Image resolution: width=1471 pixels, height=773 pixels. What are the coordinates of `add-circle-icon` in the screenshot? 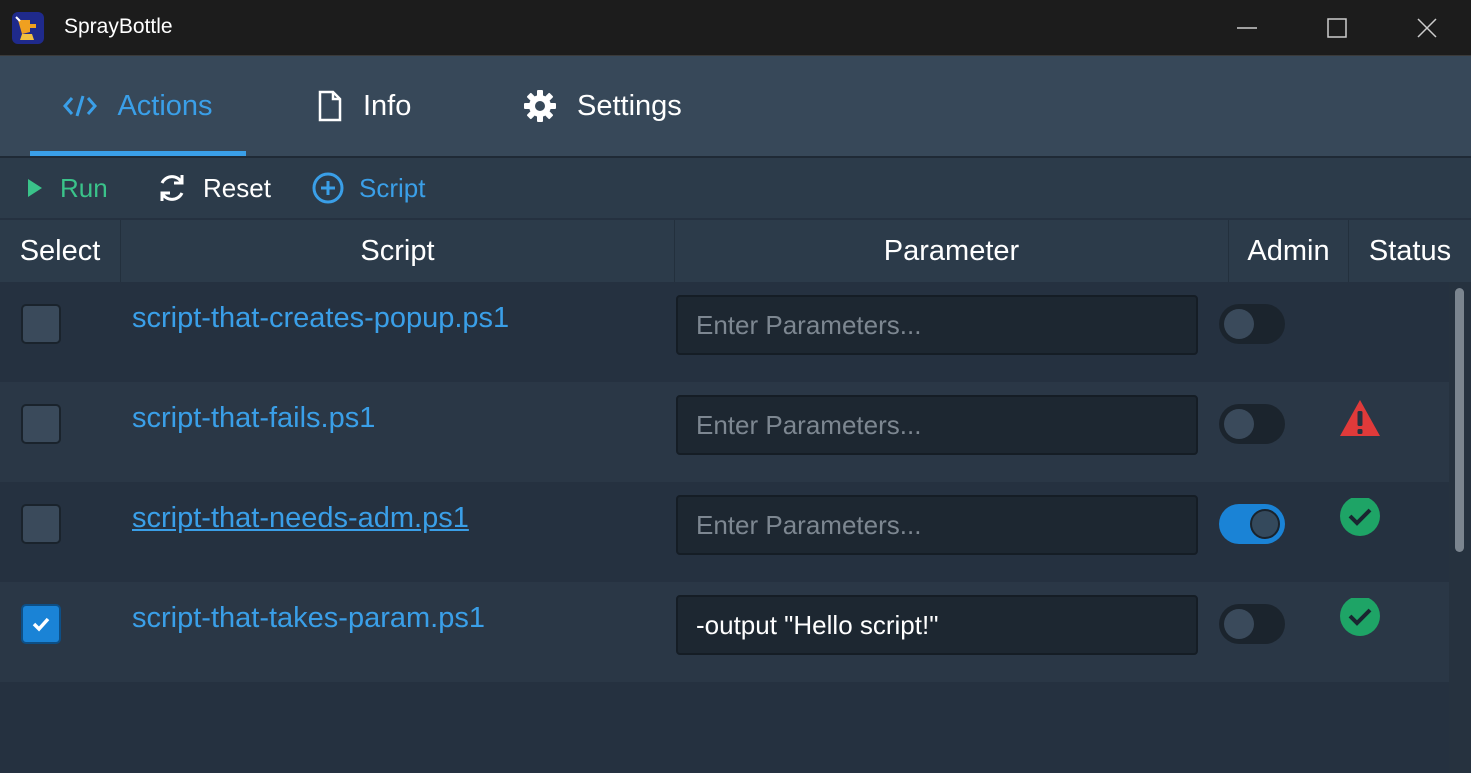 It's located at (328, 188).